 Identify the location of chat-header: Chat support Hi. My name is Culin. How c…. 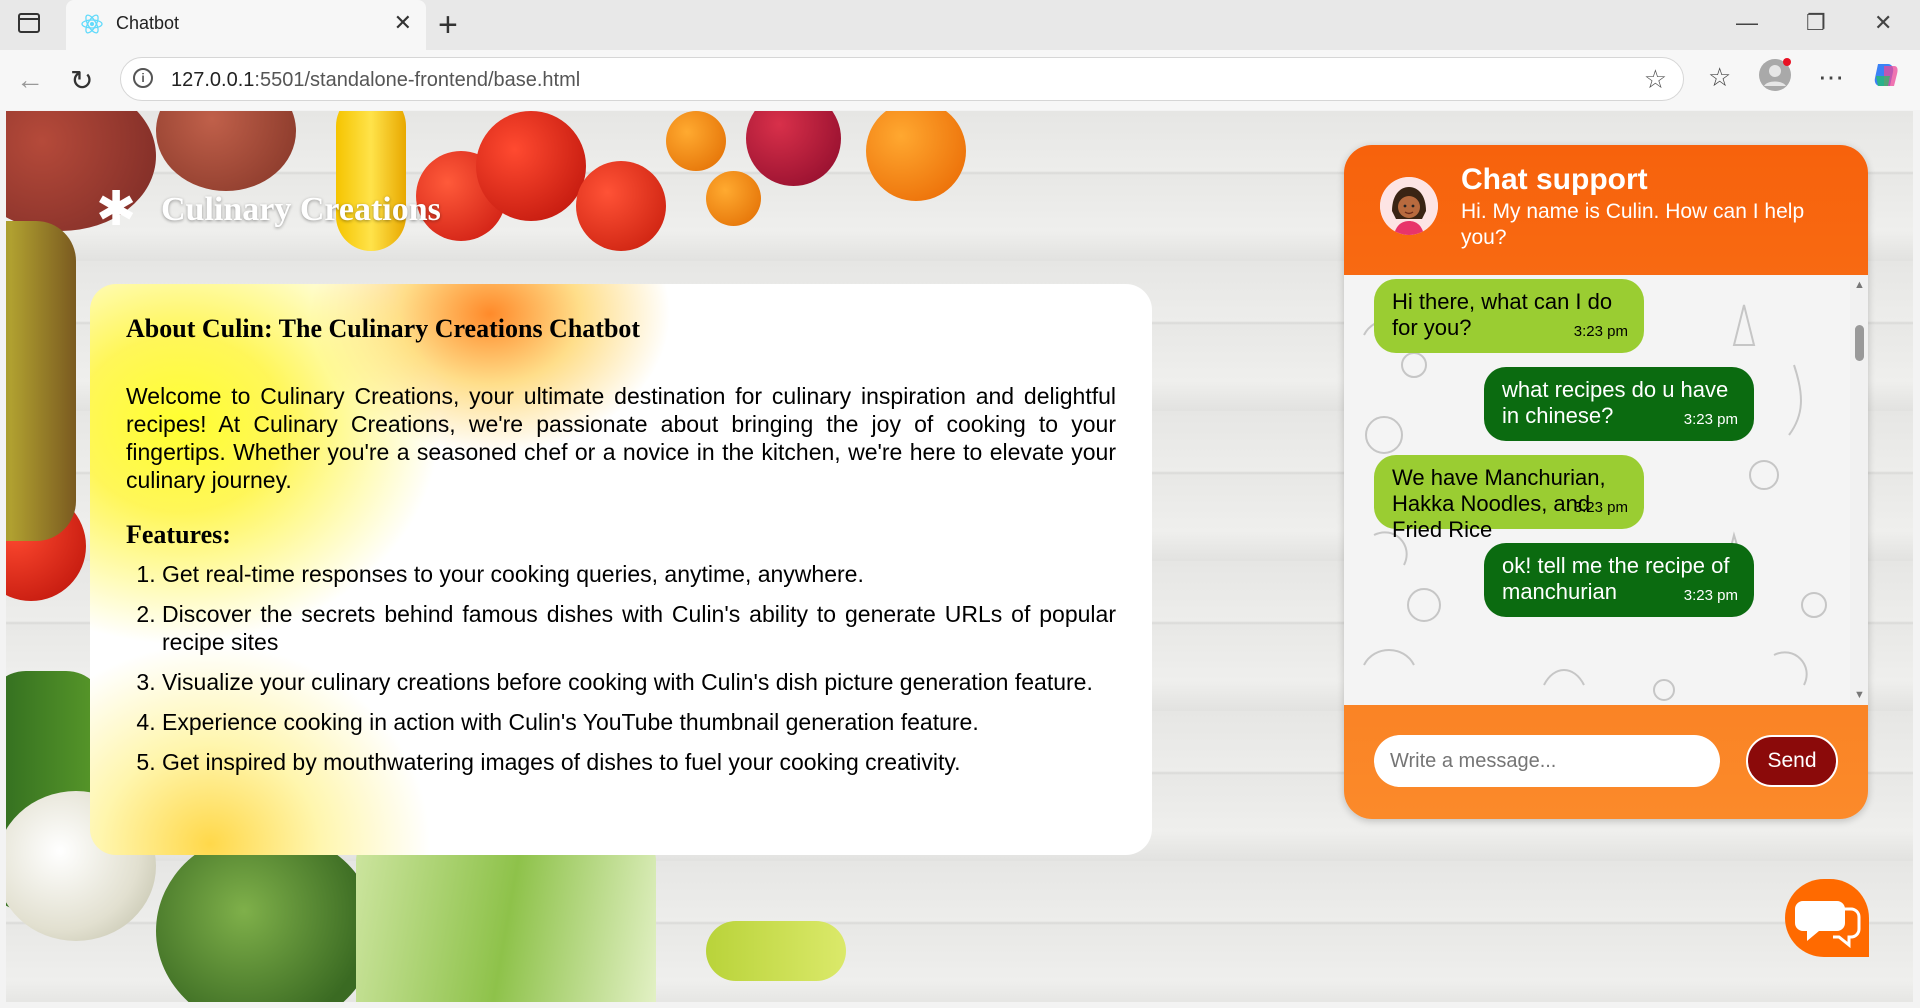
(1606, 210).